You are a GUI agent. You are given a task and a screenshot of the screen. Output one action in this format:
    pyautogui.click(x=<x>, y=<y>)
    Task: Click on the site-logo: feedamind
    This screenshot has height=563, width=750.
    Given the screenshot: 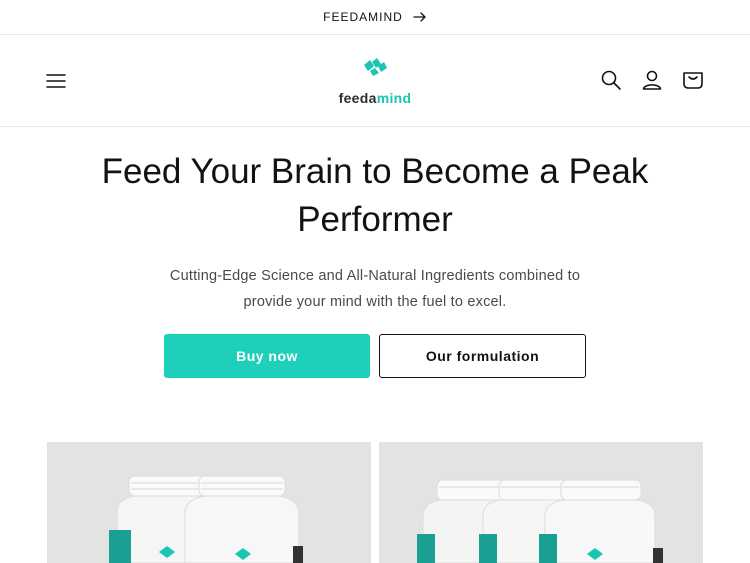 What is the action you would take?
    pyautogui.click(x=375, y=83)
    